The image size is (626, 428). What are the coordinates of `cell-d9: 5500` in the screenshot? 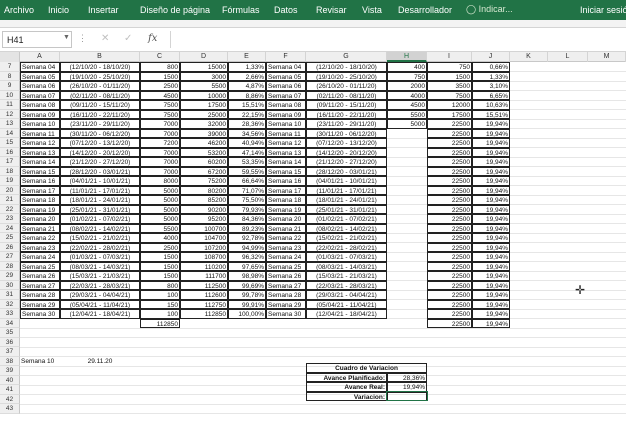 It's located at (204, 86).